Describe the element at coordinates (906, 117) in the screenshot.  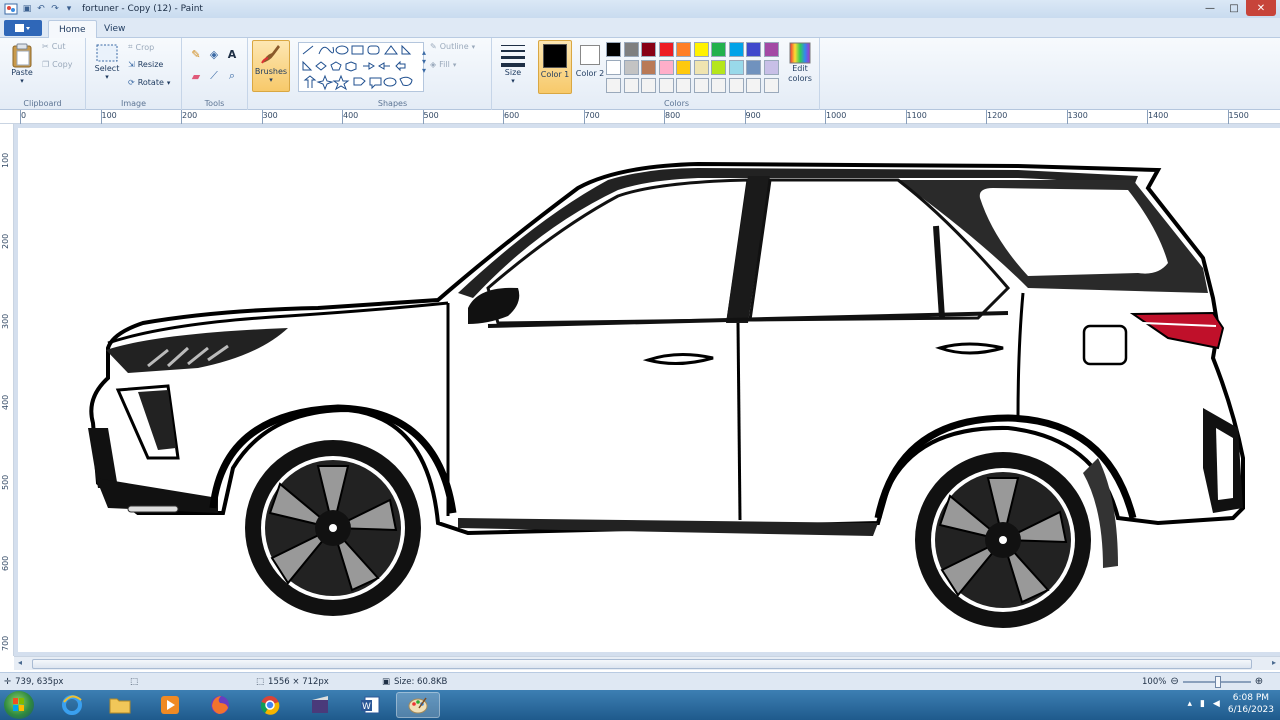
I see `ruler-tick` at that location.